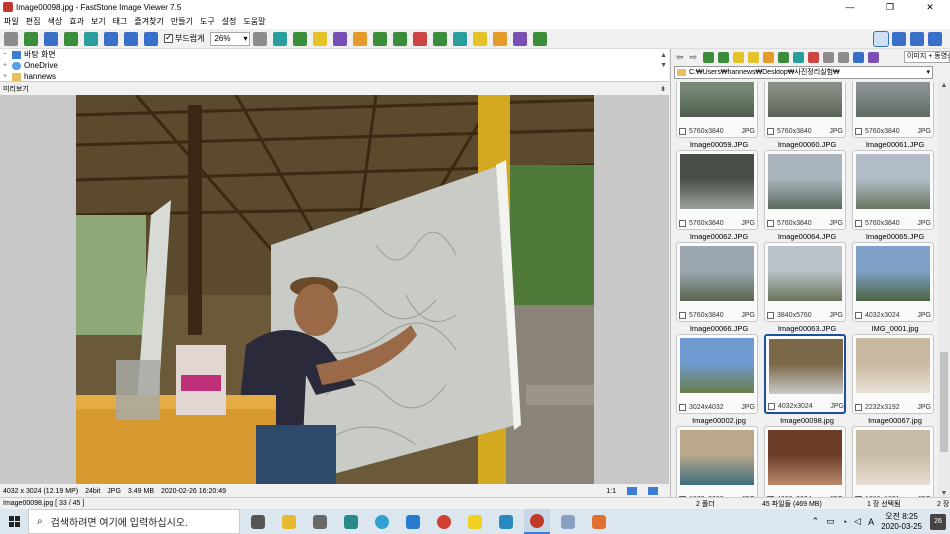  What do you see at coordinates (111, 38) in the screenshot?
I see `zoom-in-icon` at bounding box center [111, 38].